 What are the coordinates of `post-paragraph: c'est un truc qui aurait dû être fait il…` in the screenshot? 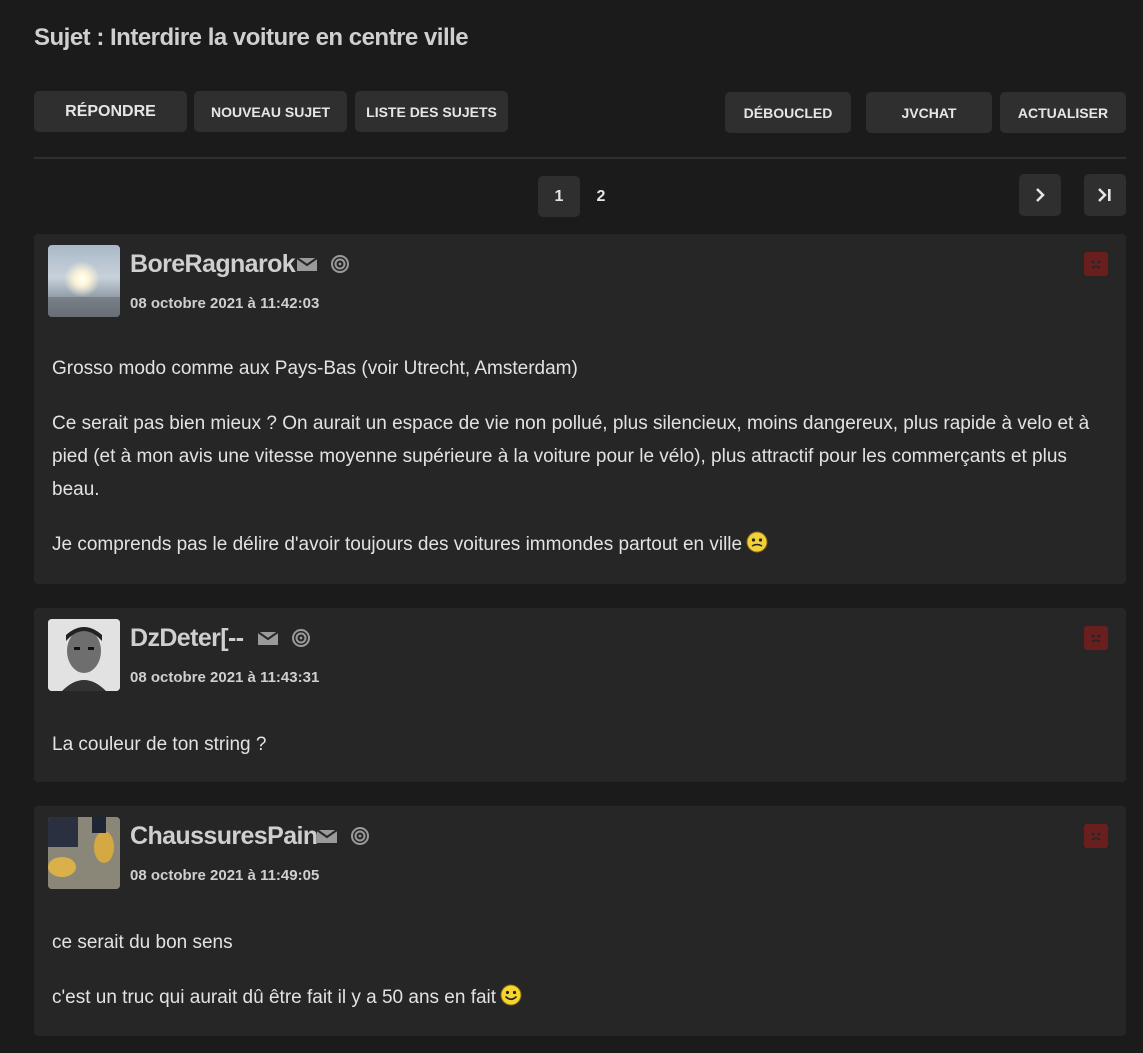 It's located at (579, 997).